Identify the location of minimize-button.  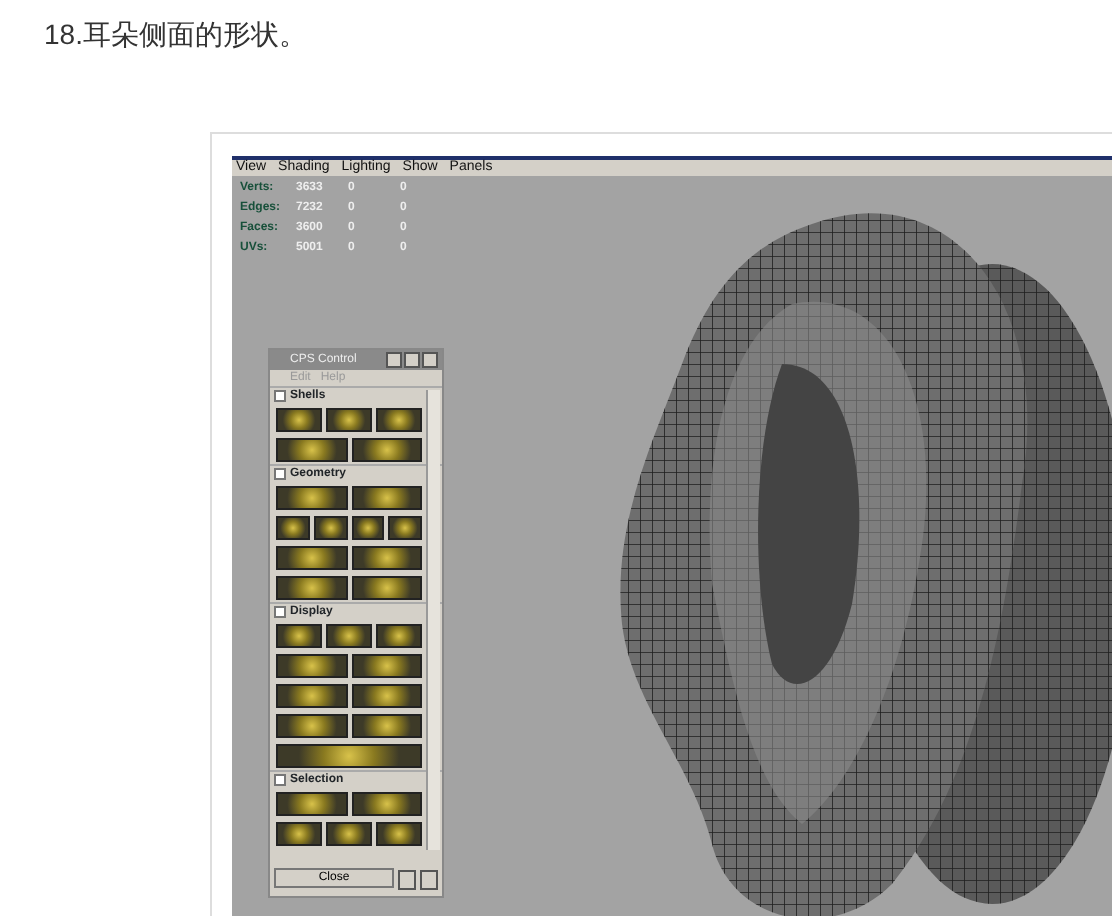
(394, 360).